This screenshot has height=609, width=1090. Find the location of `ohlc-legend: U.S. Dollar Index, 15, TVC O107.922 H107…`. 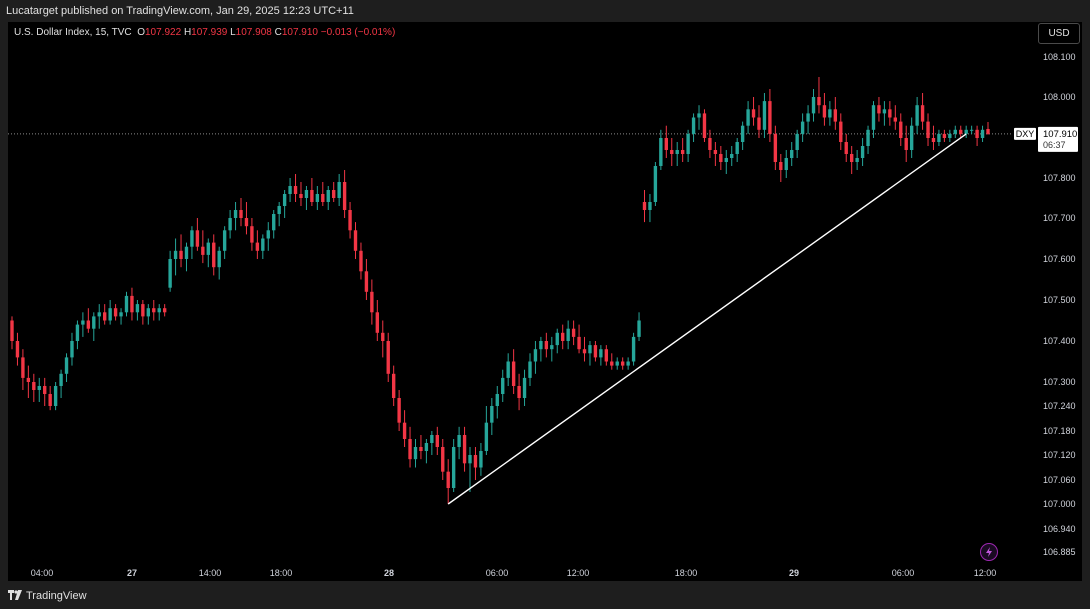

ohlc-legend: U.S. Dollar Index, 15, TVC O107.922 H107… is located at coordinates (204, 32).